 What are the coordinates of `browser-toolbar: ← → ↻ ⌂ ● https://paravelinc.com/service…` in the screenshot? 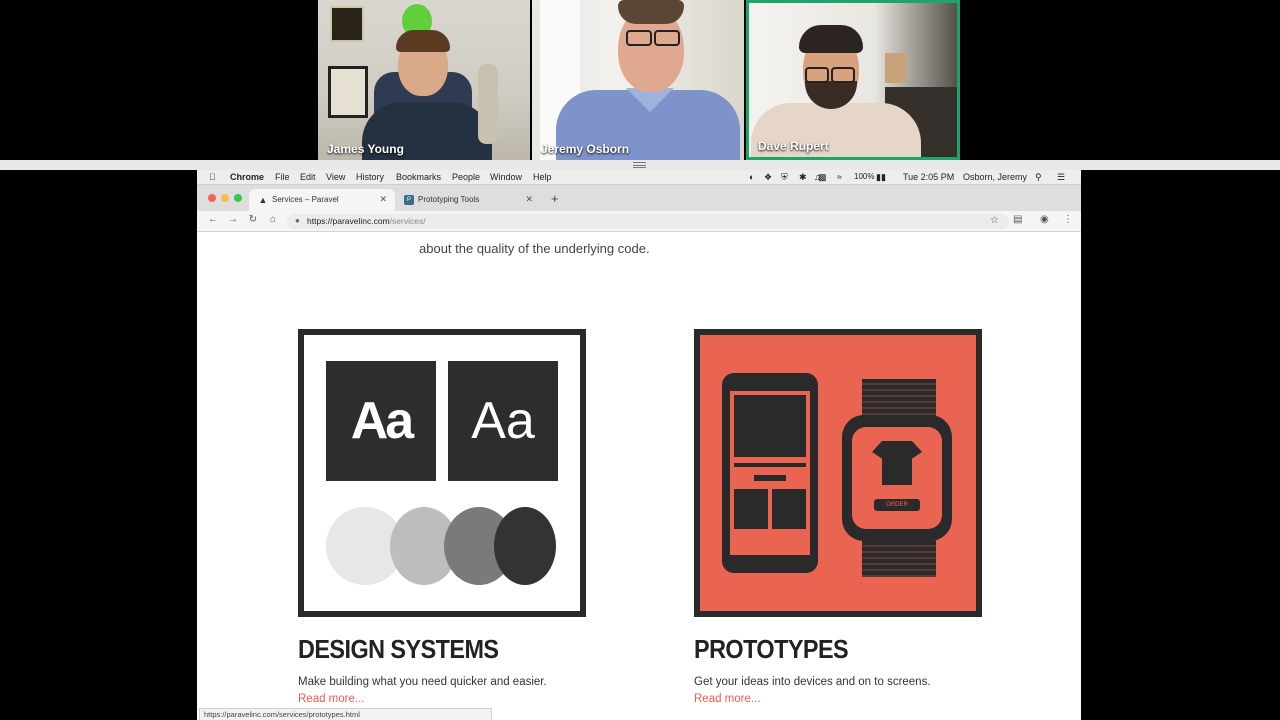 It's located at (639, 221).